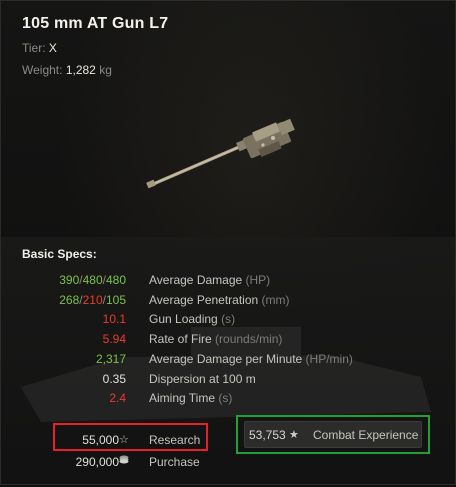 Image resolution: width=456 pixels, height=487 pixels. I want to click on spec-name-text: Average Penetration, so click(204, 299).